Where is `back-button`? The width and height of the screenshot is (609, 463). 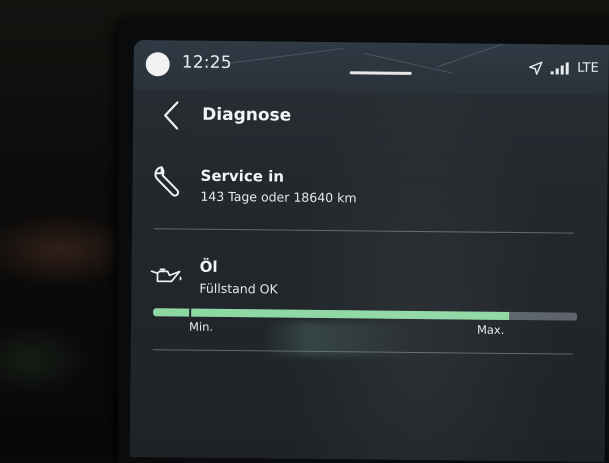
back-button is located at coordinates (172, 115).